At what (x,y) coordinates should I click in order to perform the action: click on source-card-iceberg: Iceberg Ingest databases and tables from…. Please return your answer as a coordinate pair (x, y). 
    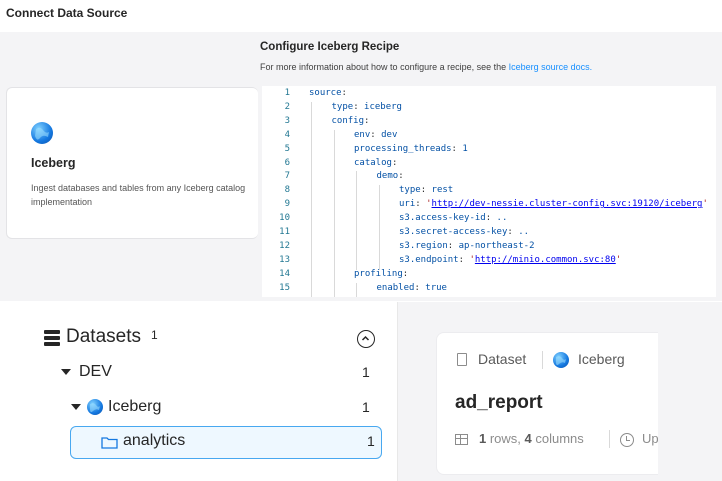
    Looking at the image, I should click on (132, 163).